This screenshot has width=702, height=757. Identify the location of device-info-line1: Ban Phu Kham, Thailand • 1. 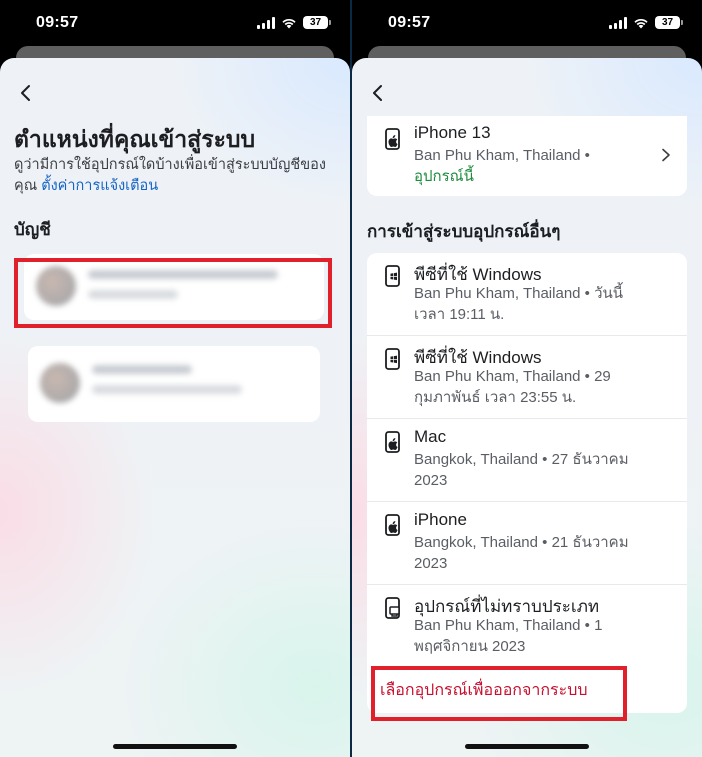
(508, 625).